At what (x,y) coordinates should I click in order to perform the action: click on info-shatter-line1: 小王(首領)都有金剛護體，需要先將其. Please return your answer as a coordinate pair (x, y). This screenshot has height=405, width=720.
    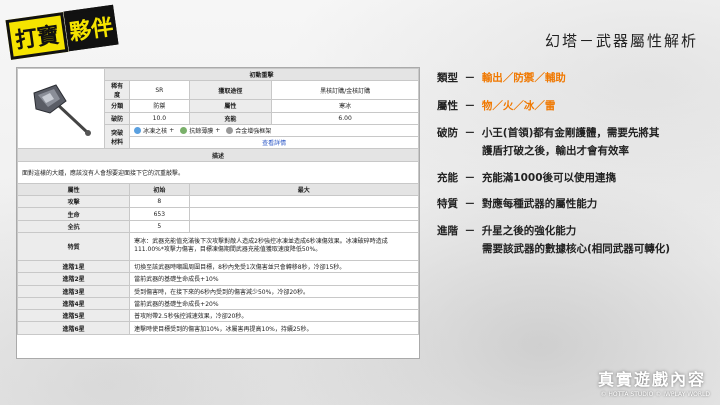
    Looking at the image, I should click on (570, 133).